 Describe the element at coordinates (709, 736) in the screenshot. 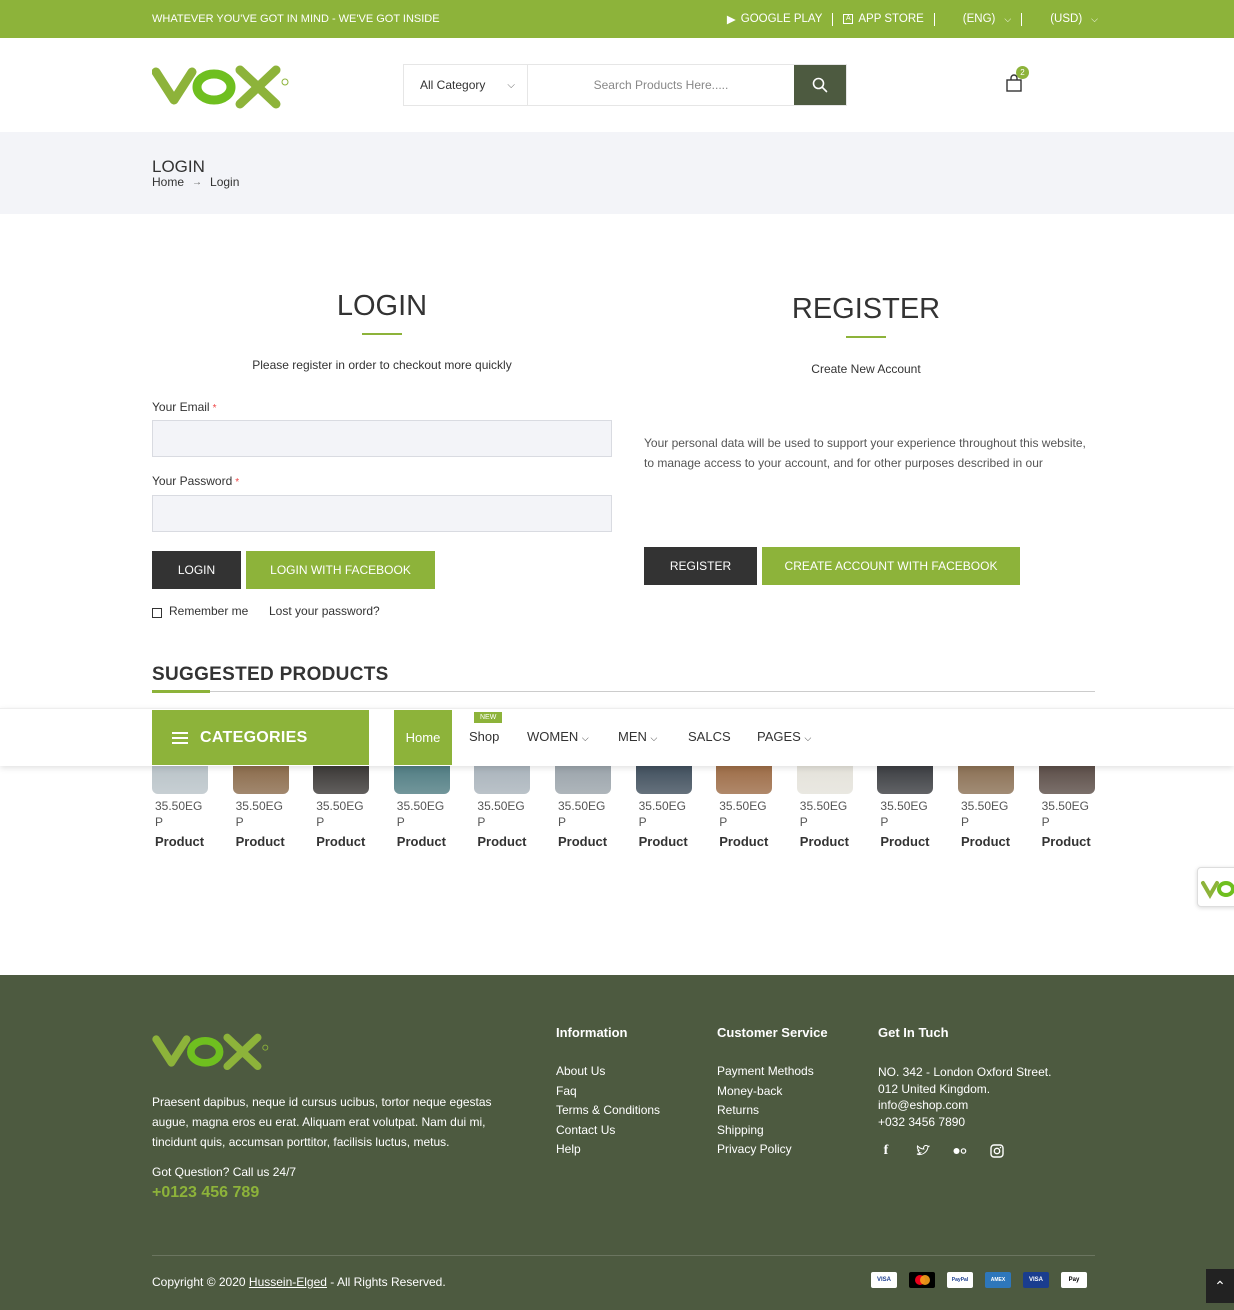

I see `nav-salcs: SALCS` at that location.